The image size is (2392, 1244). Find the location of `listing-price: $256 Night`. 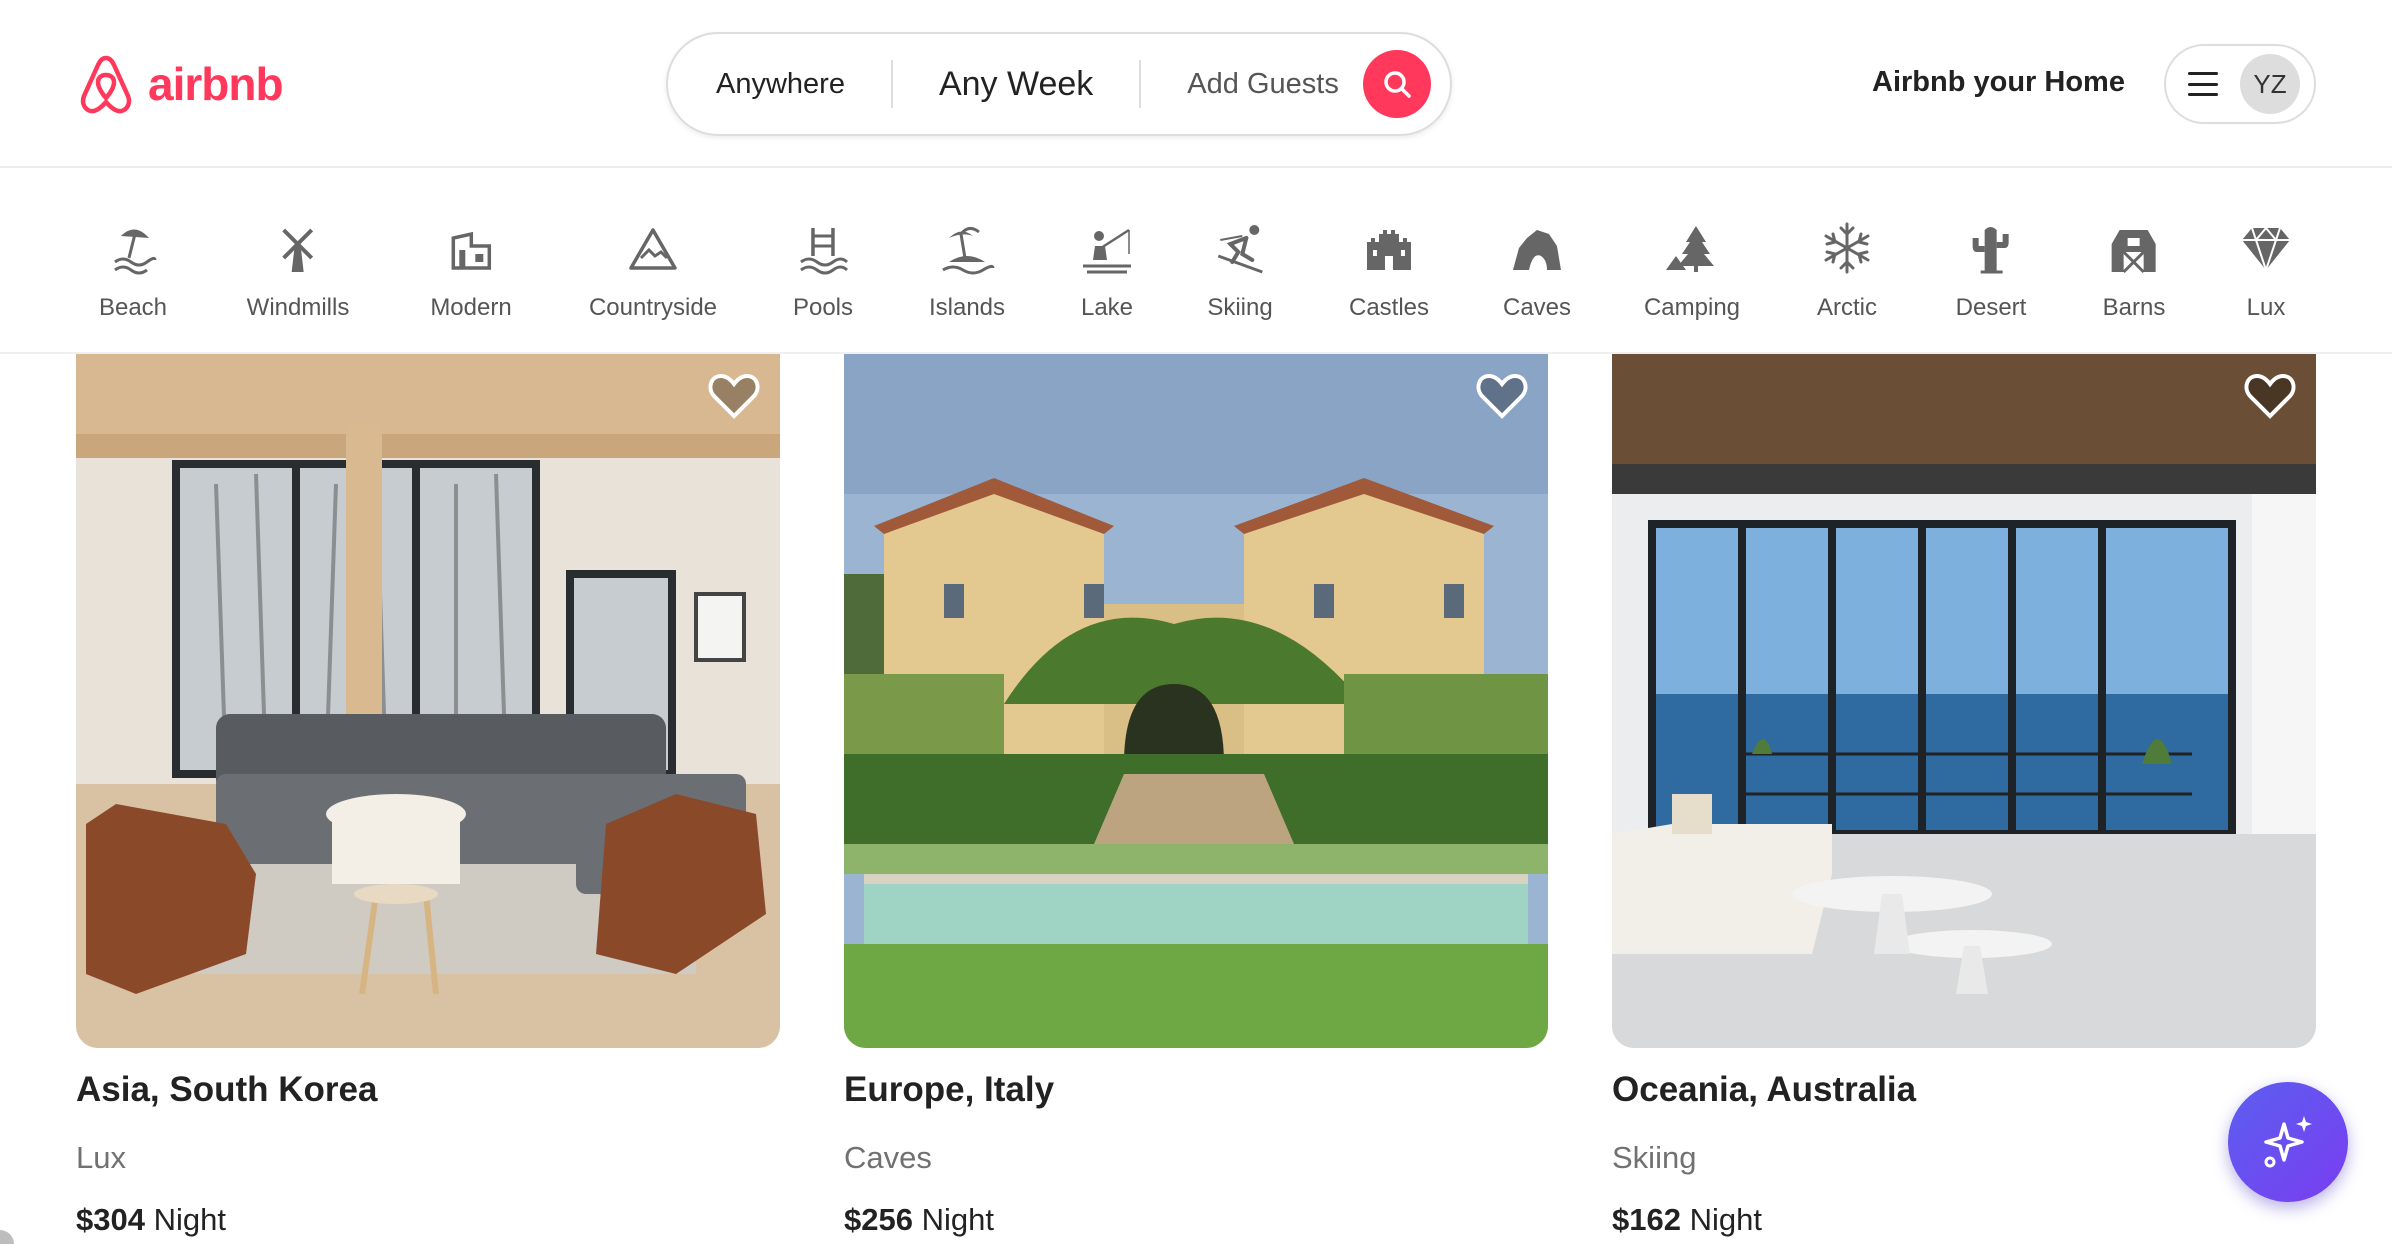

listing-price: $256 Night is located at coordinates (919, 1220).